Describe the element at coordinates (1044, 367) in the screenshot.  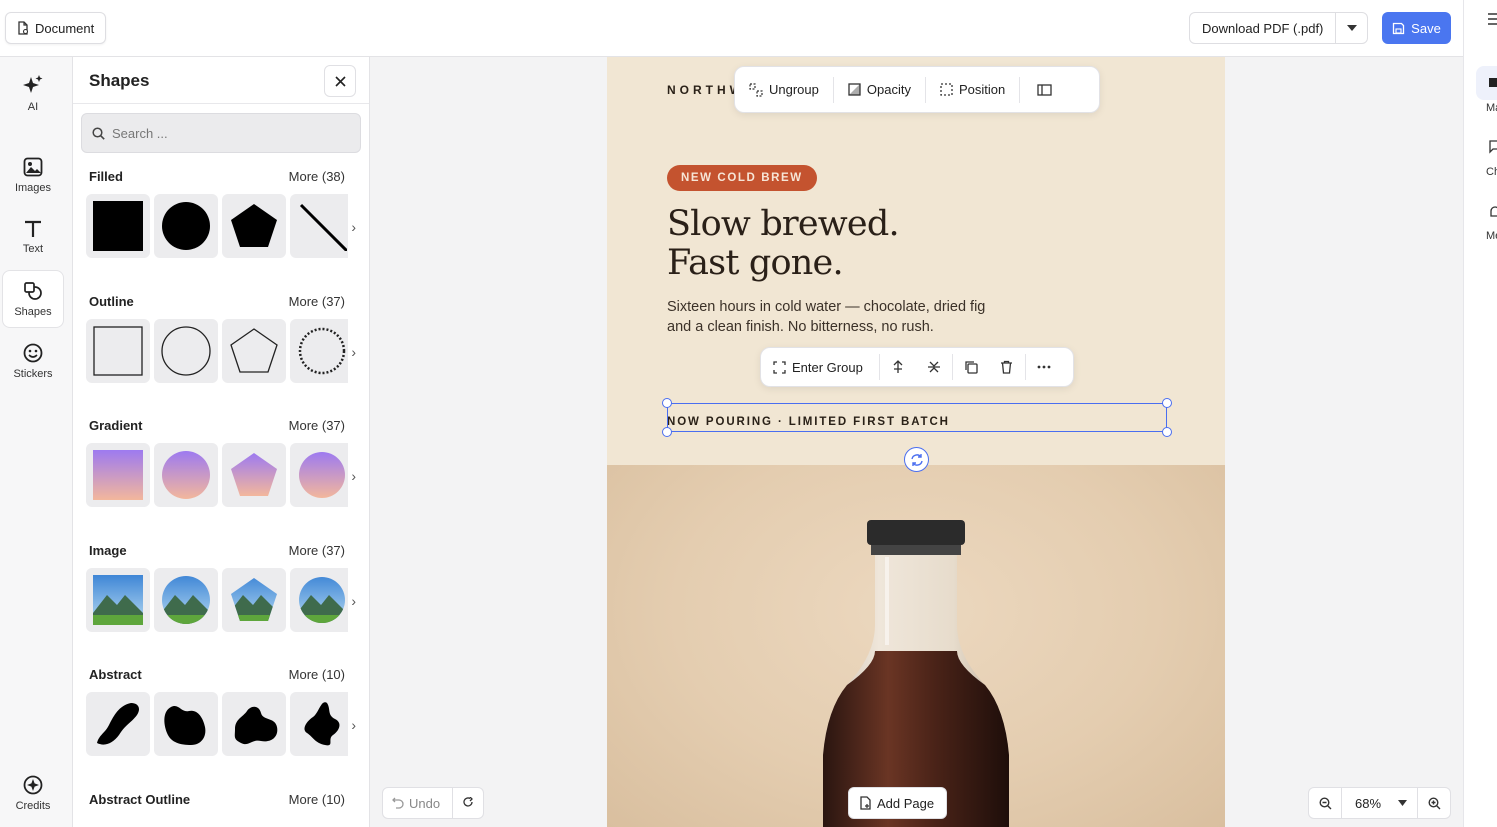
I see `more-options-button` at that location.